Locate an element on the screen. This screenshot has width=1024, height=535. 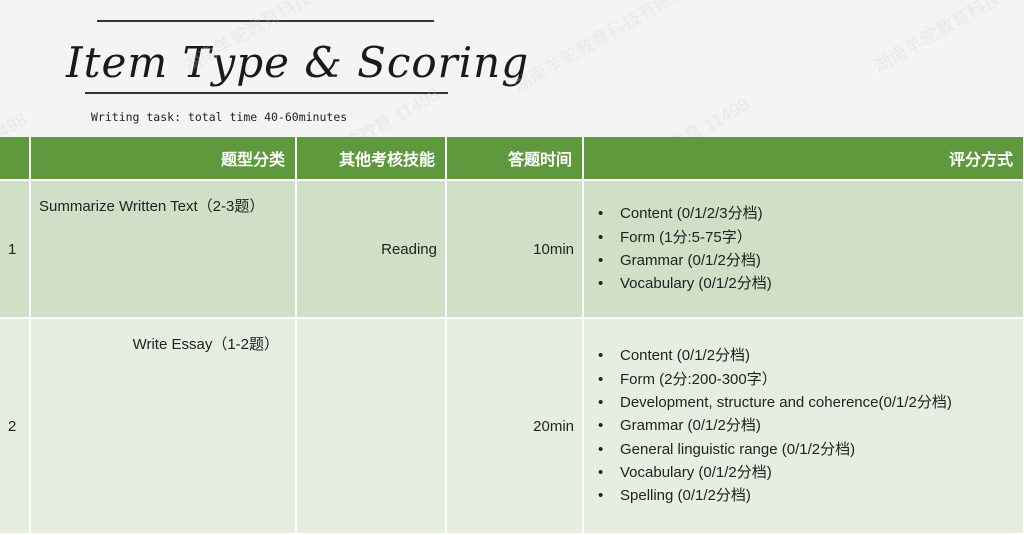
other-skill-cell is located at coordinates (371, 426).